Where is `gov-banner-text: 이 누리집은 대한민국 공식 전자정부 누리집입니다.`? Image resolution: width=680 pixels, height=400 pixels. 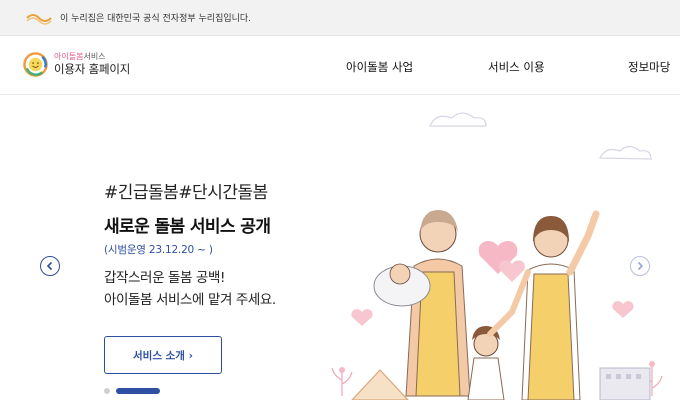
gov-banner-text: 이 누리집은 대한민국 공식 전자정부 누리집입니다. is located at coordinates (156, 19).